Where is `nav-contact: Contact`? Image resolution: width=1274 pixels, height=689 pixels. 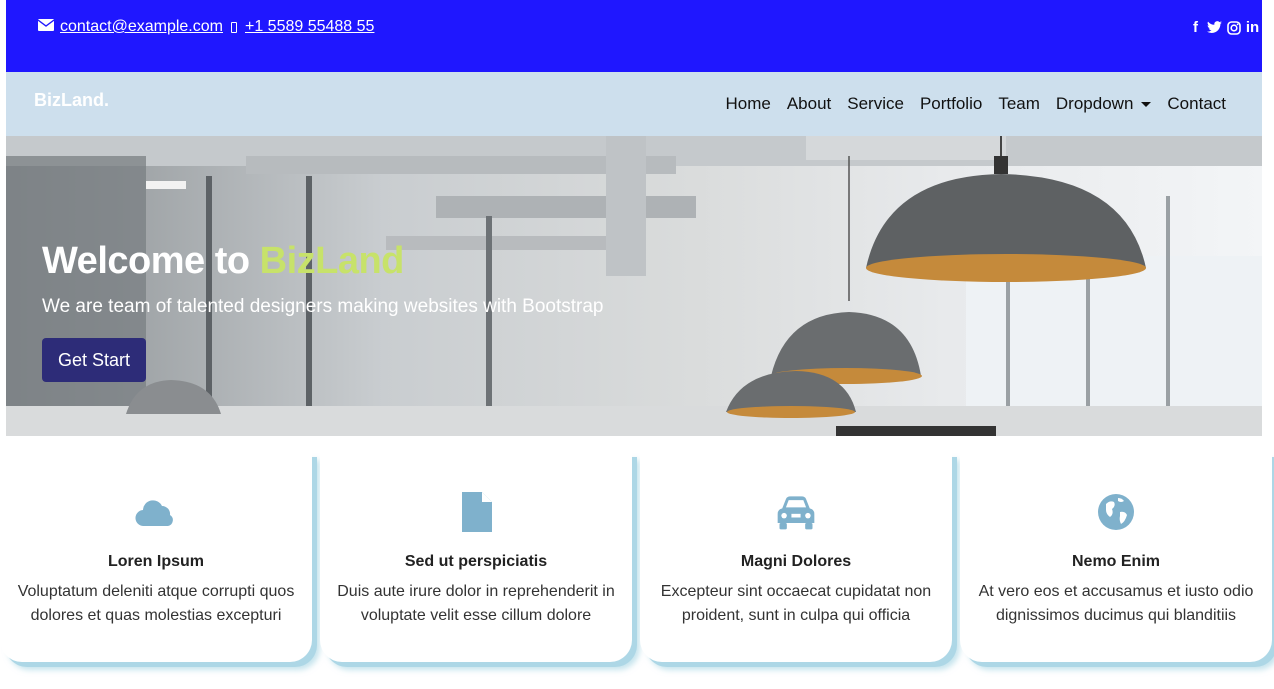 nav-contact: Contact is located at coordinates (1196, 104).